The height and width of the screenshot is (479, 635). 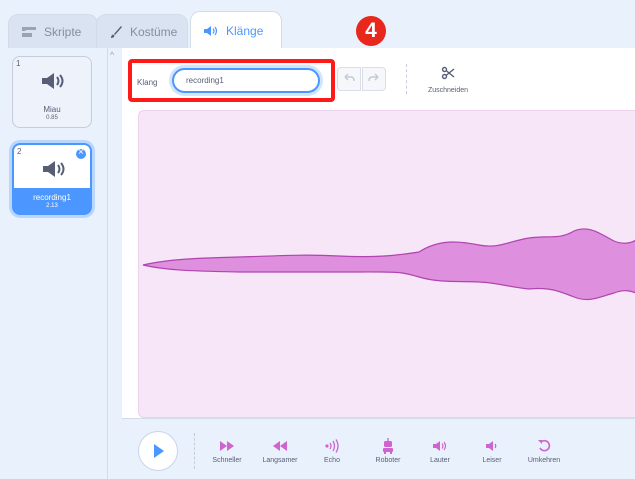 What do you see at coordinates (52, 109) in the screenshot?
I see `sound-name: Miau` at bounding box center [52, 109].